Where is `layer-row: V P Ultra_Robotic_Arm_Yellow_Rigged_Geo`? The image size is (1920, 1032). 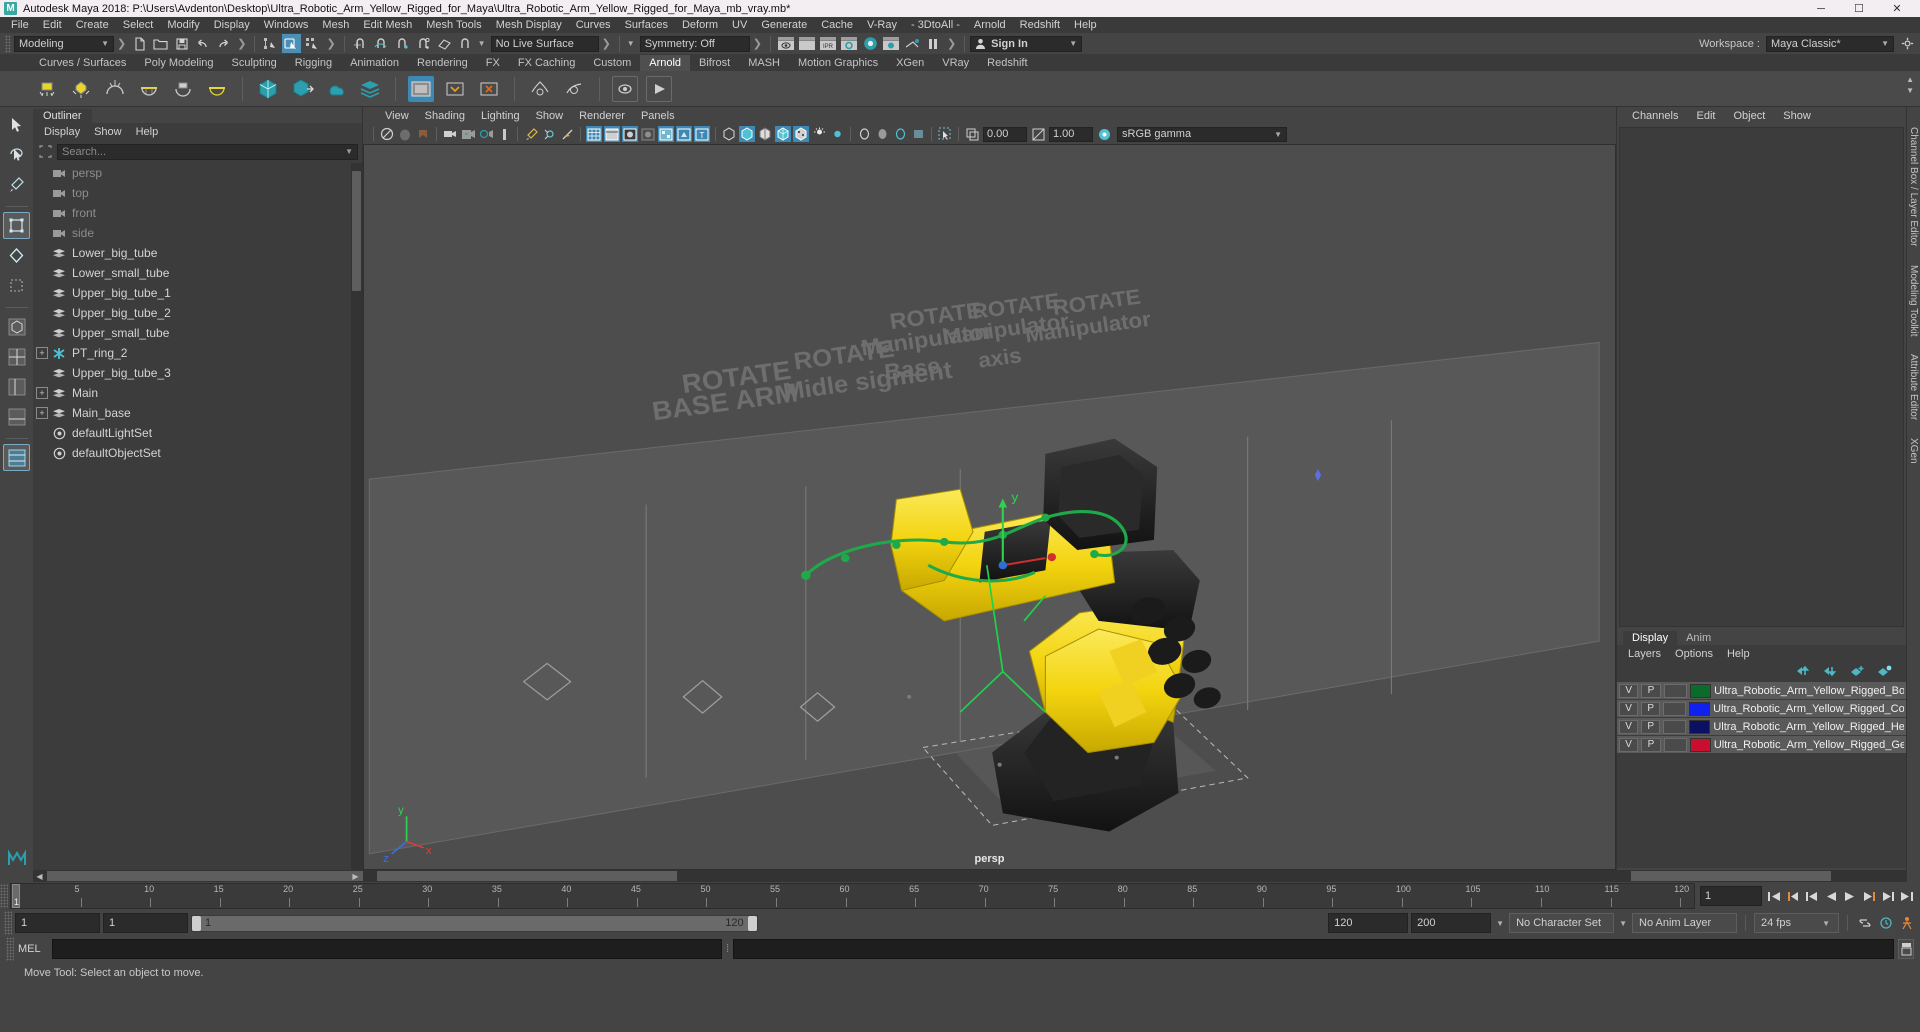 layer-row: V P Ultra_Robotic_Arm_Yellow_Rigged_Geo is located at coordinates (1761, 744).